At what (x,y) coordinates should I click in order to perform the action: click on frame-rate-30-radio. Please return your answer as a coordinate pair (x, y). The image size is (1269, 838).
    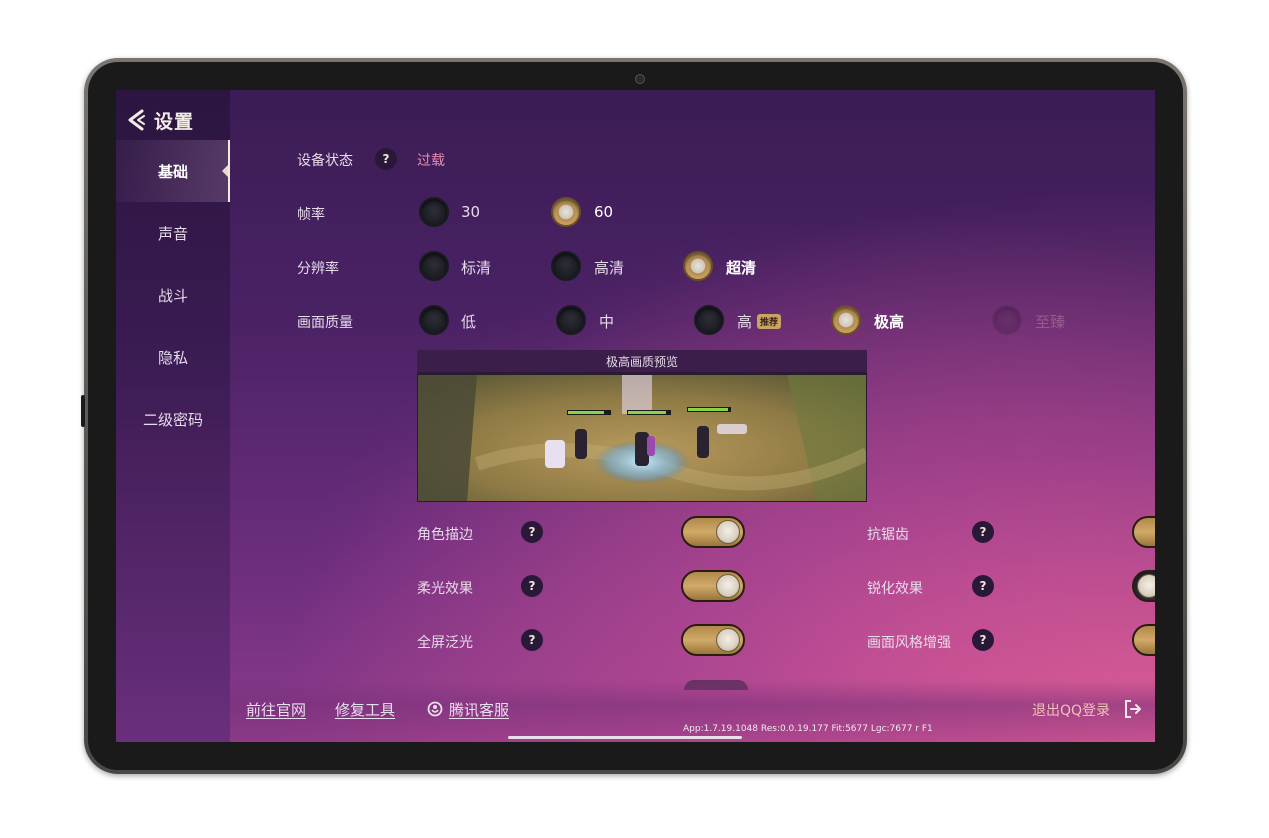
    Looking at the image, I should click on (434, 212).